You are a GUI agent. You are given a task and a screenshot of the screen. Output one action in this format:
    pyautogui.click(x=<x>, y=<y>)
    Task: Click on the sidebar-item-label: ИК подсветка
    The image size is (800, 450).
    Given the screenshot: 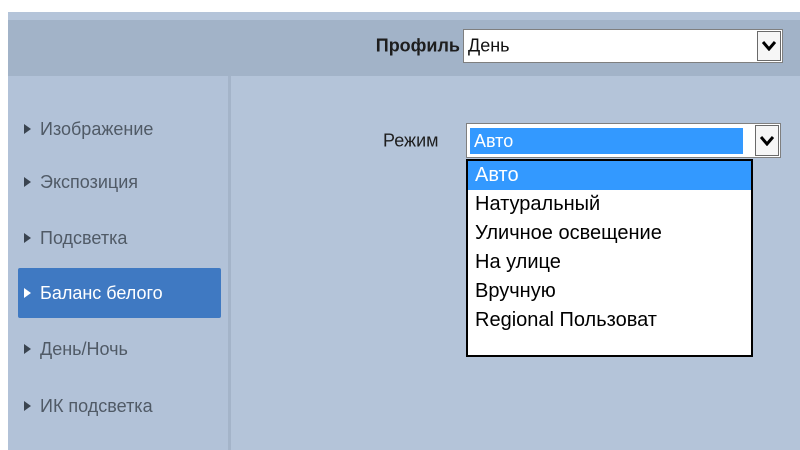 What is the action you would take?
    pyautogui.click(x=96, y=405)
    